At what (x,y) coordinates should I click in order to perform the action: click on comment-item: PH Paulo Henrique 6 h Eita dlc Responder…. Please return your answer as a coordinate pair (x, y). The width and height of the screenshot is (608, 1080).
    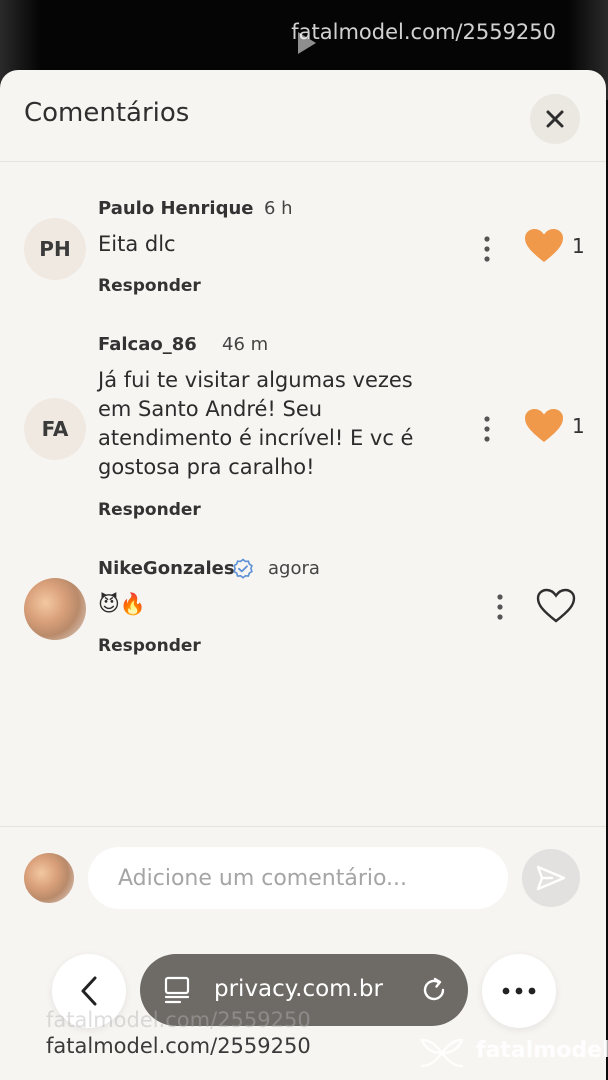
    Looking at the image, I should click on (303, 245).